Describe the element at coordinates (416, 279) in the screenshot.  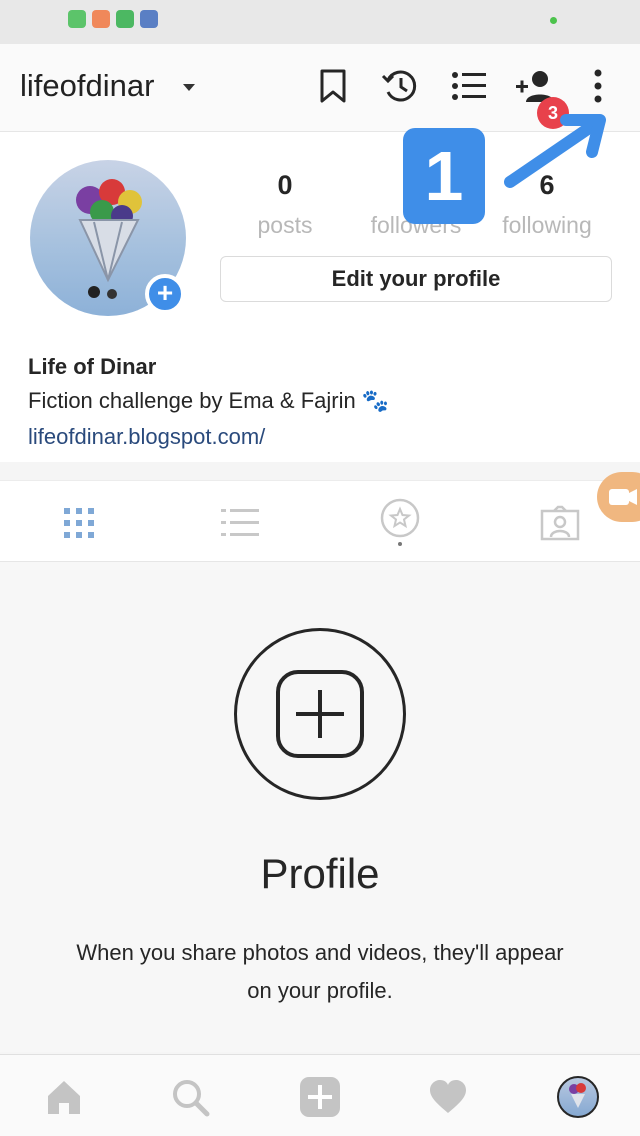
I see `edit-profile-button: Edit your profile` at that location.